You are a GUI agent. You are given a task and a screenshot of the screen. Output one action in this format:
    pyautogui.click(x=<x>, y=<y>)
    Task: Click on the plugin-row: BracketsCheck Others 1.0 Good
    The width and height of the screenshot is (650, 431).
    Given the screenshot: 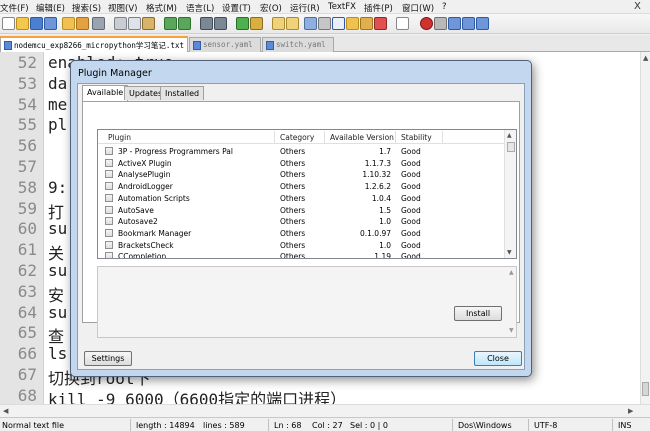 What is the action you would take?
    pyautogui.click(x=301, y=246)
    